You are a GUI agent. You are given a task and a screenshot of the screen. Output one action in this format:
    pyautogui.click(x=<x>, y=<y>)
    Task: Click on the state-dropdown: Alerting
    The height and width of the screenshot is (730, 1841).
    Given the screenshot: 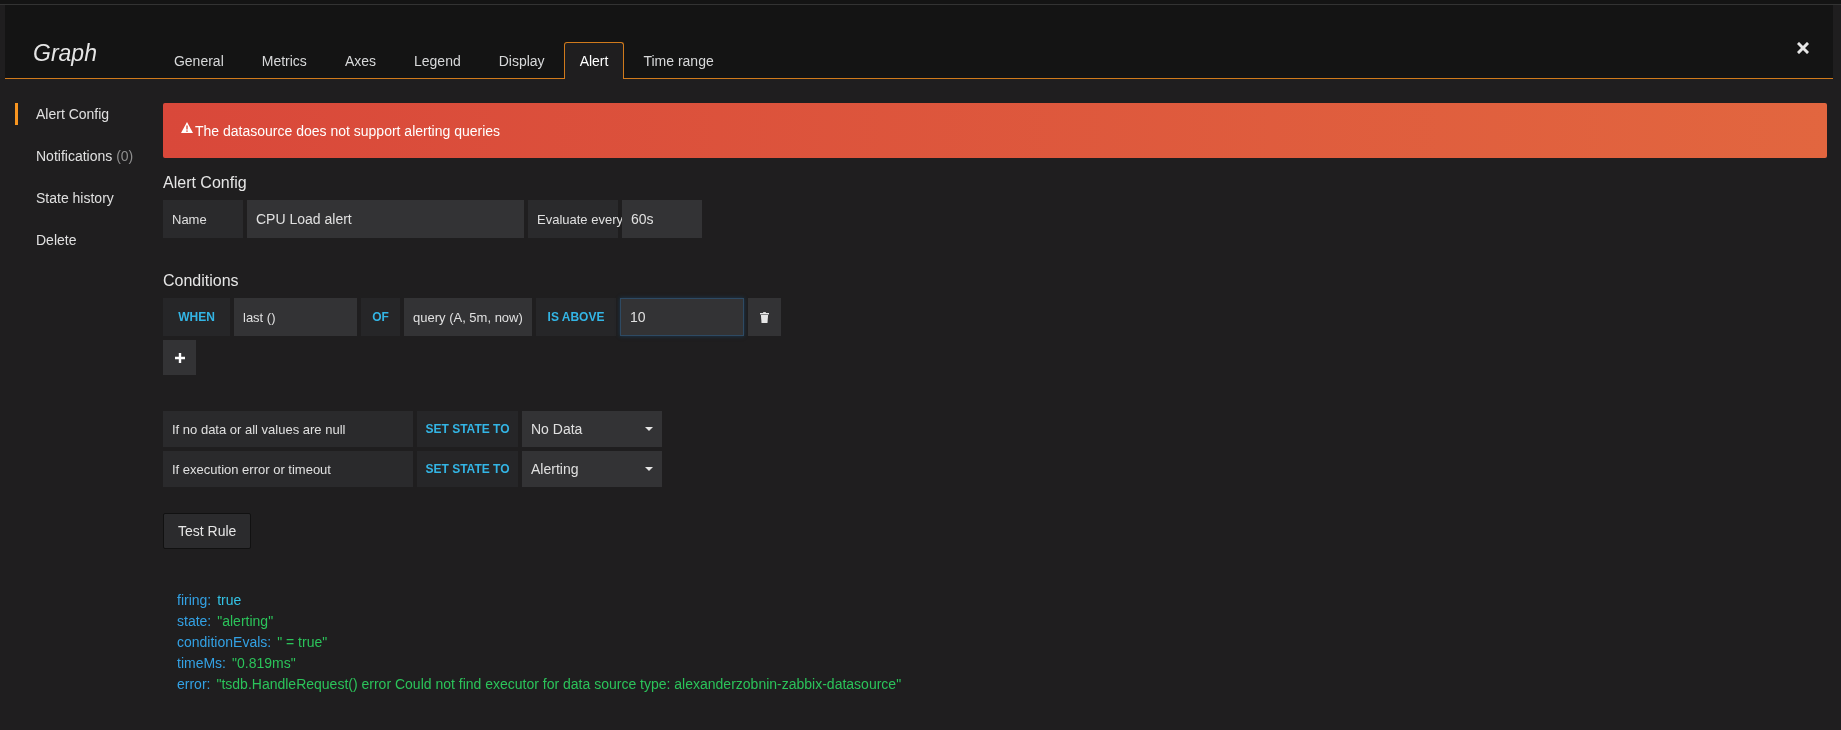 What is the action you would take?
    pyautogui.click(x=592, y=469)
    